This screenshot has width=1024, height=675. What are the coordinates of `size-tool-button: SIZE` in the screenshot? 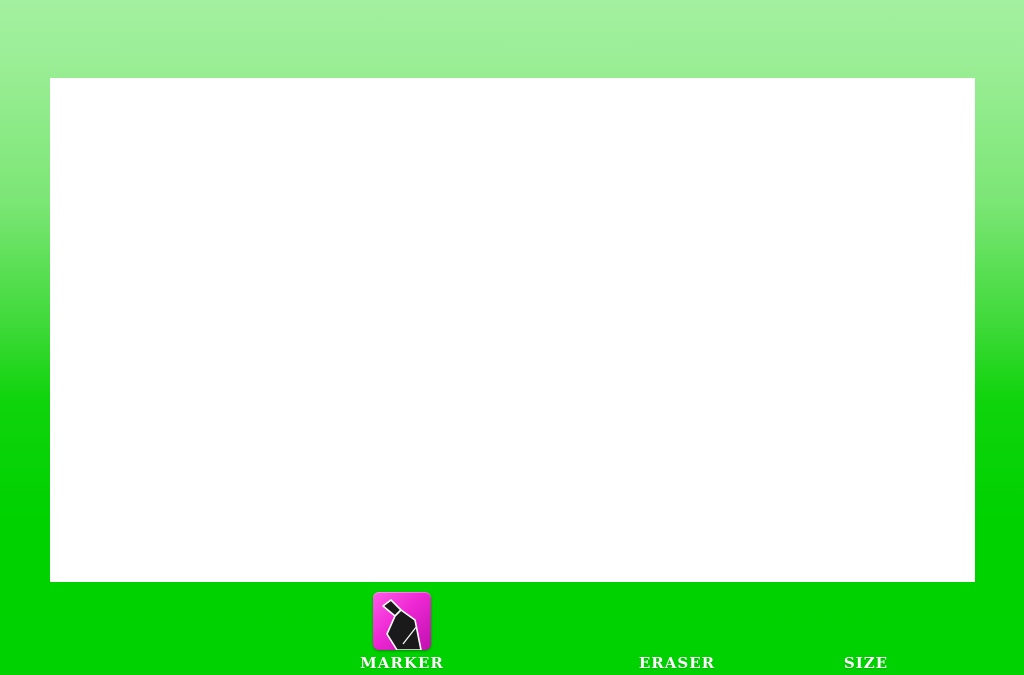 It's located at (866, 632).